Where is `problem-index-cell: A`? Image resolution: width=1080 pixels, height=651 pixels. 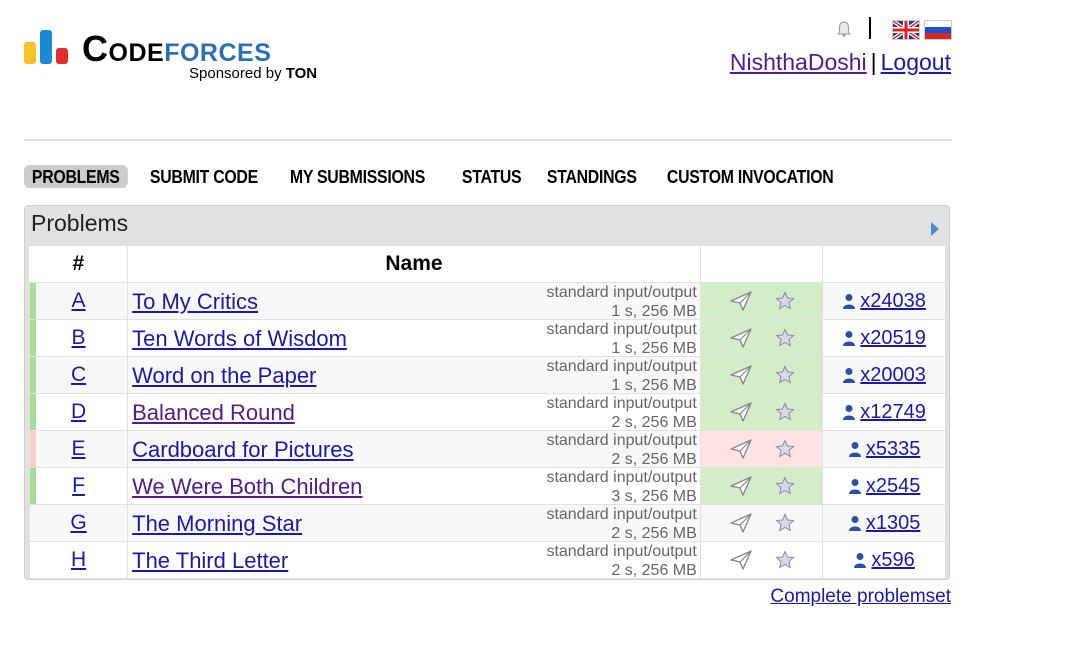
problem-index-cell: A is located at coordinates (78, 301).